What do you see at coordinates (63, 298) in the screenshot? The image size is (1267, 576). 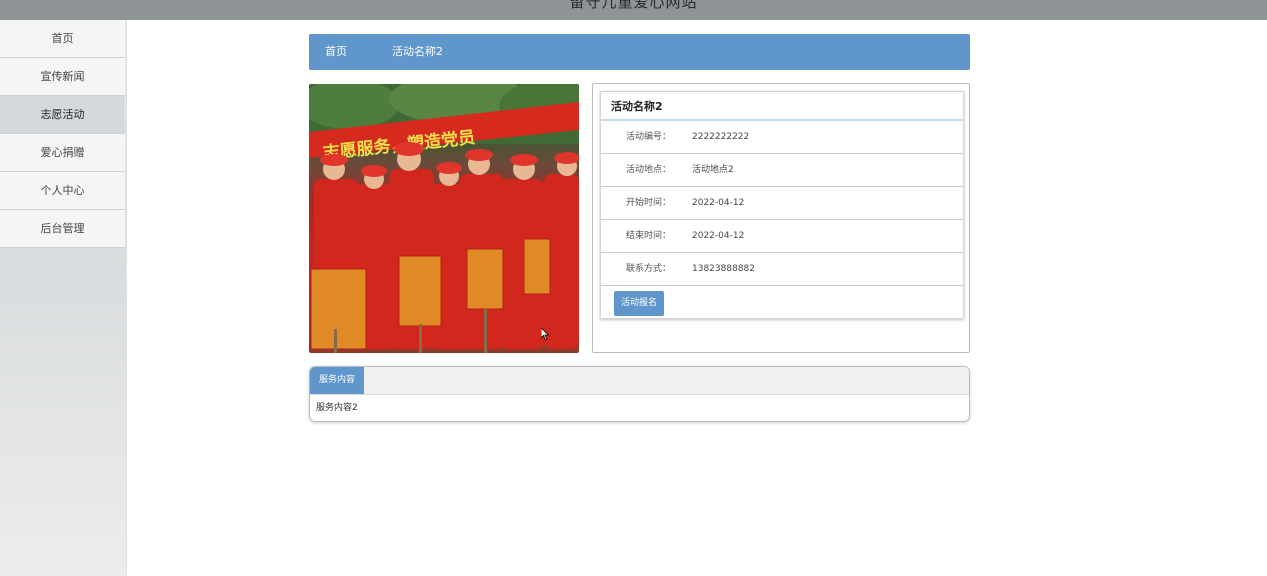 I see `sidebar-nav: 首页 宣传新闻 志愿活动 爱心捐赠 个人中心 后台管理` at bounding box center [63, 298].